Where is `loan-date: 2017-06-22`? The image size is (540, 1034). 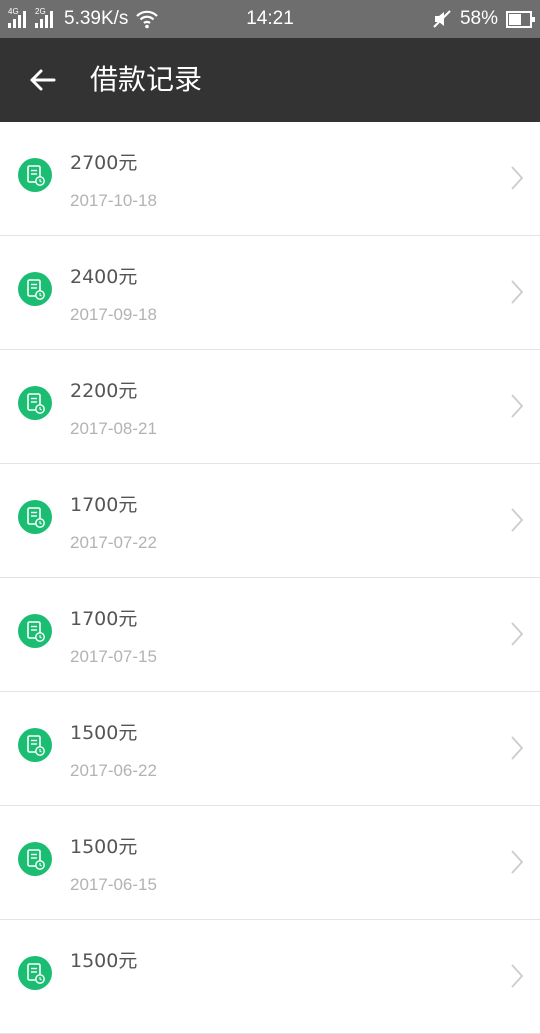 loan-date: 2017-06-22 is located at coordinates (113, 770).